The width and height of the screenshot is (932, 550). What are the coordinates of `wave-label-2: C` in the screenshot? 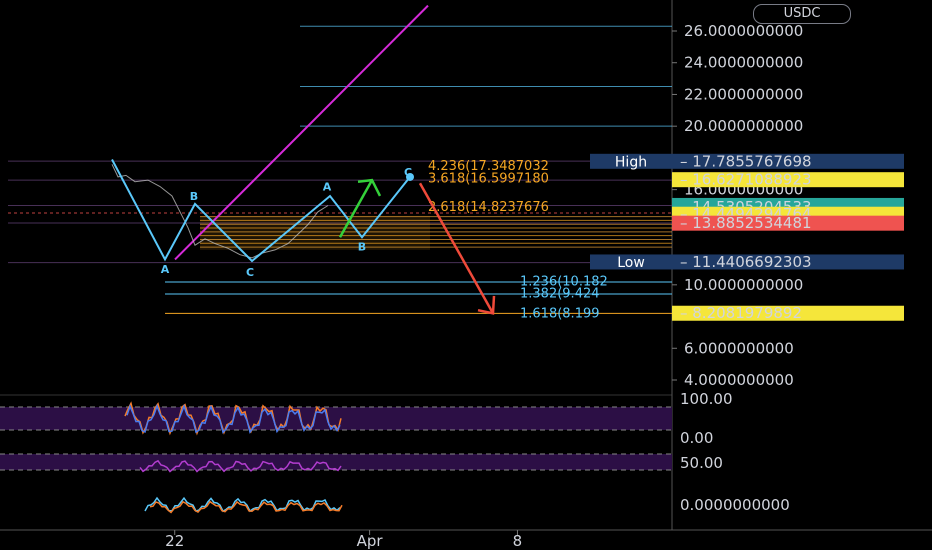 It's located at (250, 272).